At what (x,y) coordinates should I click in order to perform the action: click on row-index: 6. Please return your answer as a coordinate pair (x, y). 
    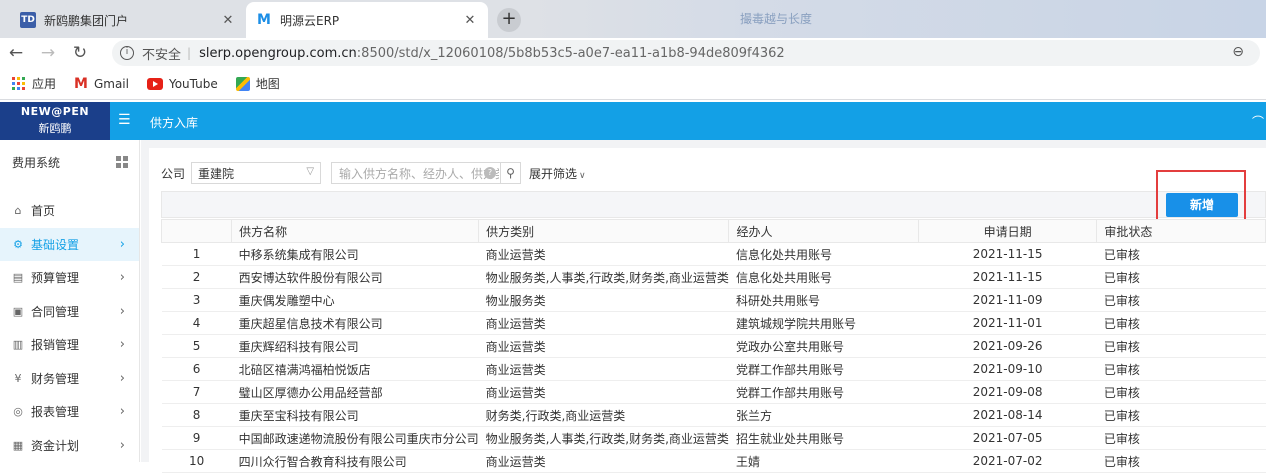
    Looking at the image, I should click on (196, 369).